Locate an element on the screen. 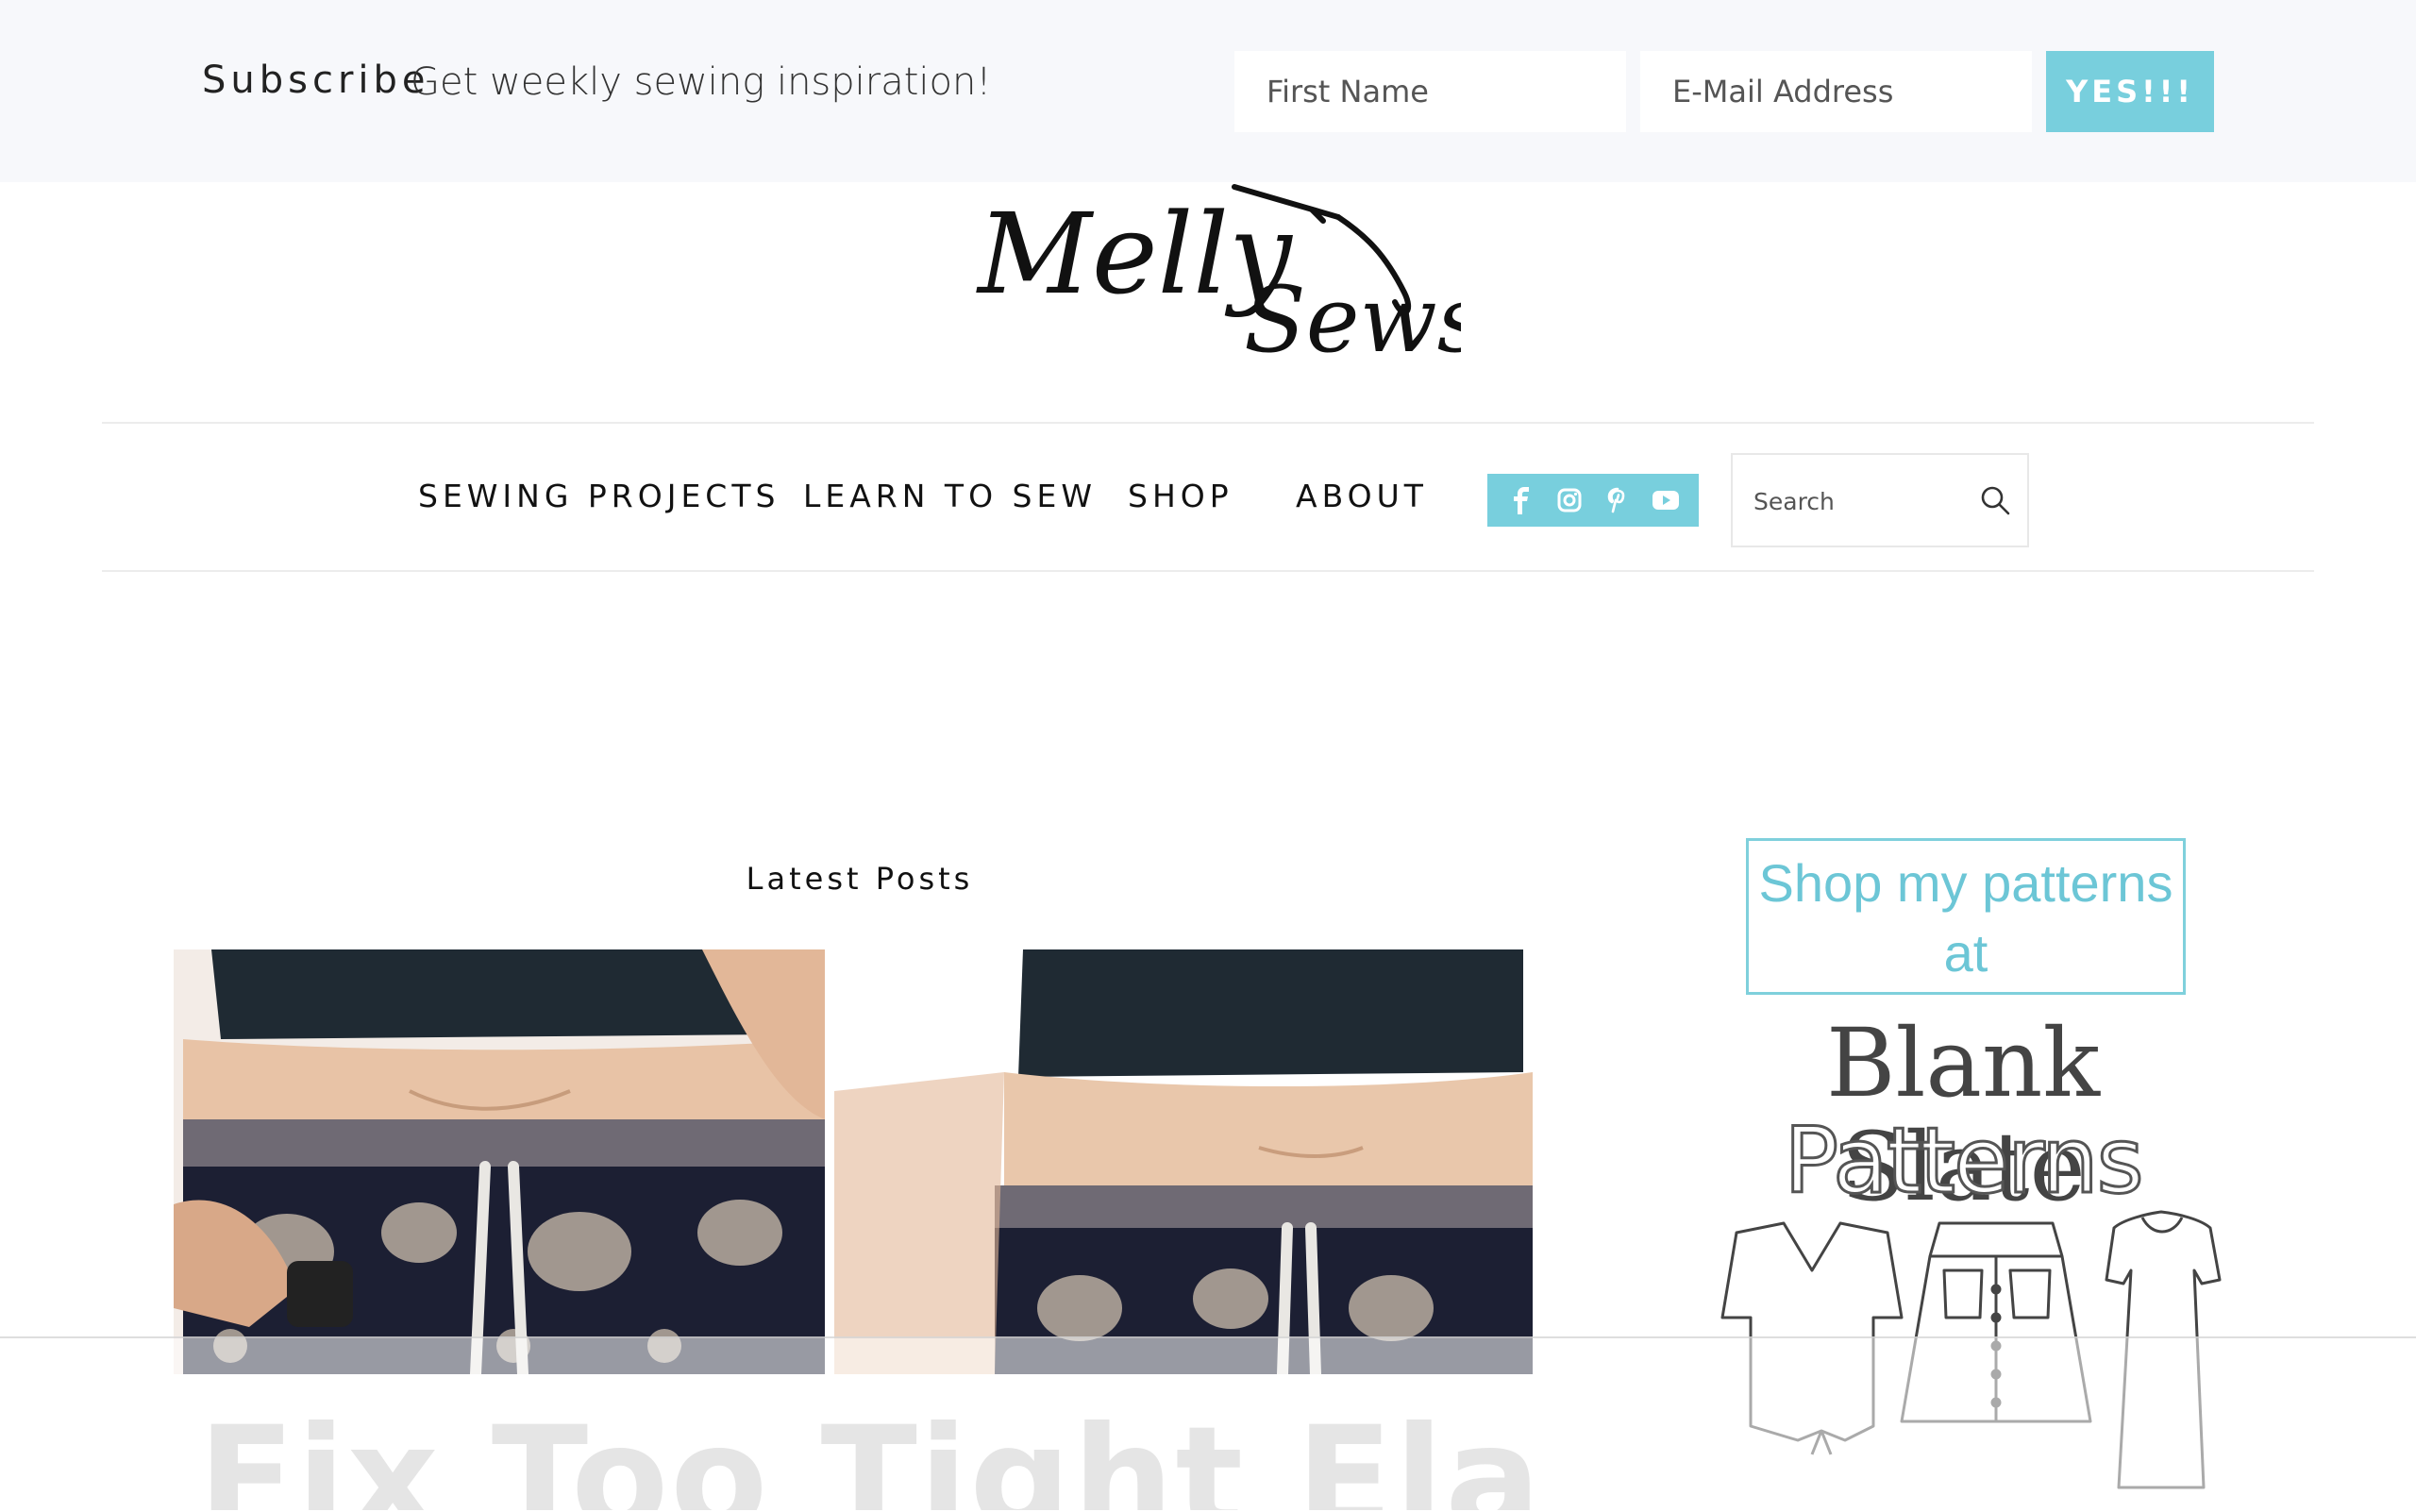  instagram-icon is located at coordinates (1569, 500).